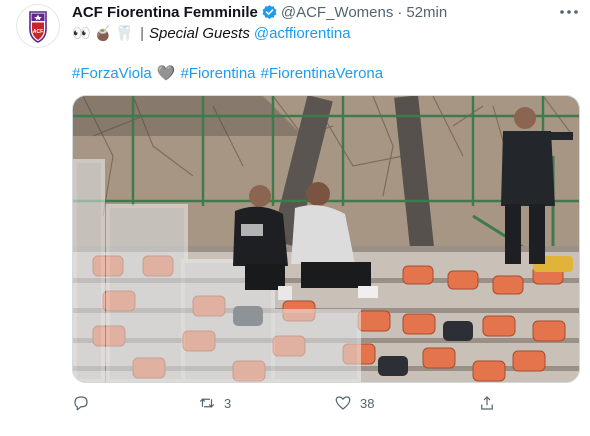 The width and height of the screenshot is (590, 436). I want to click on fiorentina-logo: ACF, so click(38, 27).